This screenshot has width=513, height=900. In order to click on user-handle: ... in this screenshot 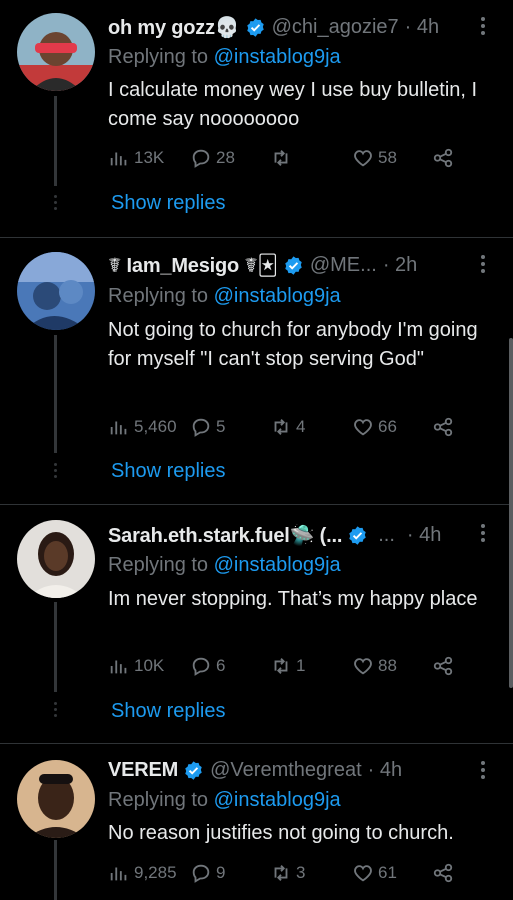, I will do `click(386, 535)`.